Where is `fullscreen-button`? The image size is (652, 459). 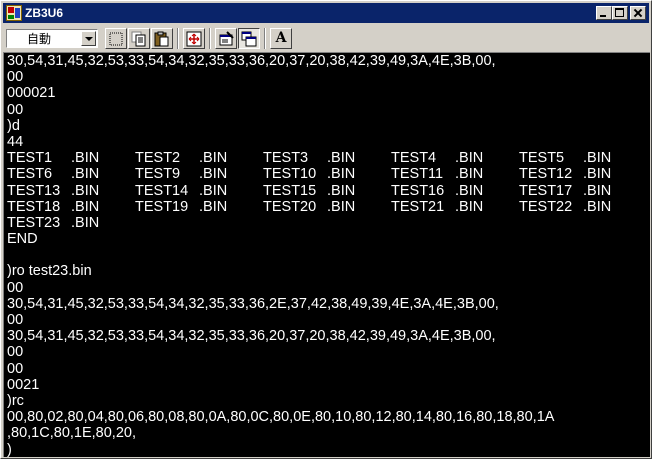 fullscreen-button is located at coordinates (194, 38).